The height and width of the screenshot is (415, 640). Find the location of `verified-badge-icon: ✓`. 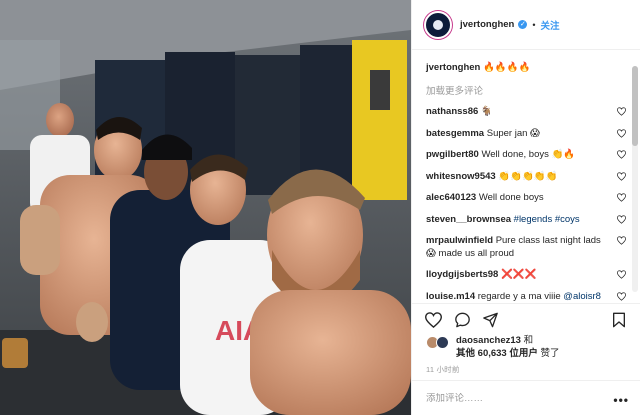

verified-badge-icon: ✓ is located at coordinates (523, 24).